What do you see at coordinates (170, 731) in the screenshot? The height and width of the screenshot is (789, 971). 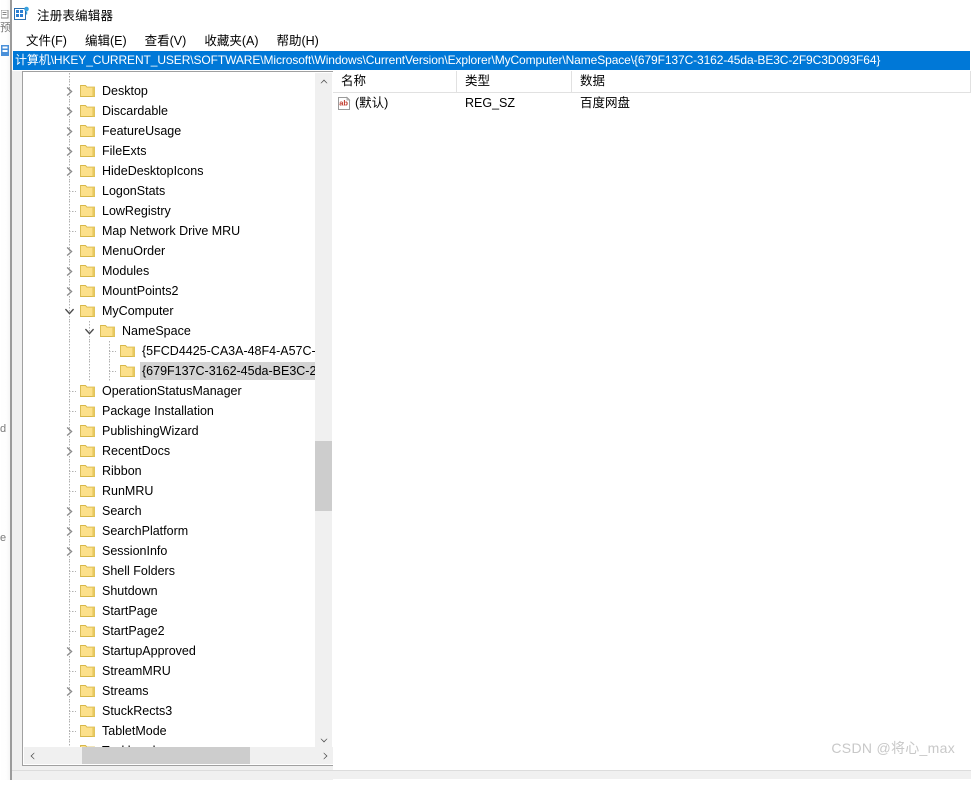 I see `tree-item: TabletMode` at bounding box center [170, 731].